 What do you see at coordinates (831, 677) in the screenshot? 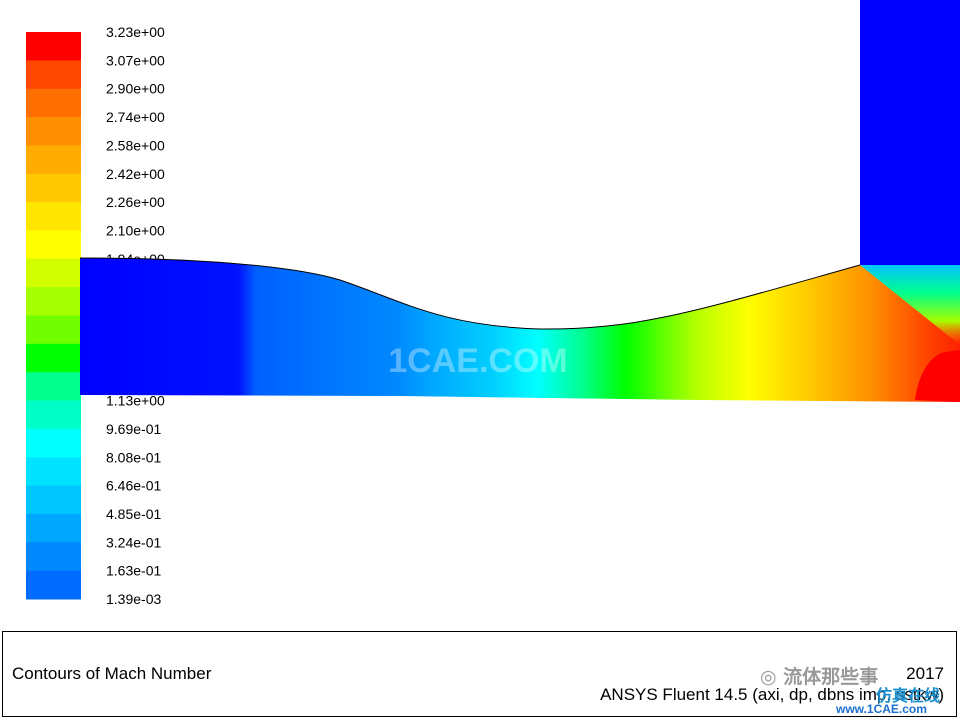
I see `wechat-watermark-text: 流体那些事` at bounding box center [831, 677].